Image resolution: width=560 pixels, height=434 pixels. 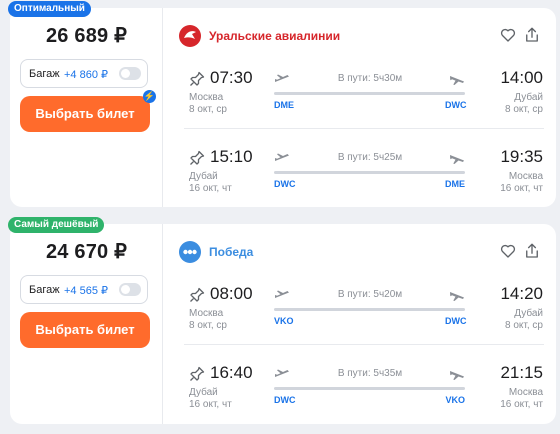 What do you see at coordinates (275, 36) in the screenshot?
I see `airline-name: Уральские авиалинии` at bounding box center [275, 36].